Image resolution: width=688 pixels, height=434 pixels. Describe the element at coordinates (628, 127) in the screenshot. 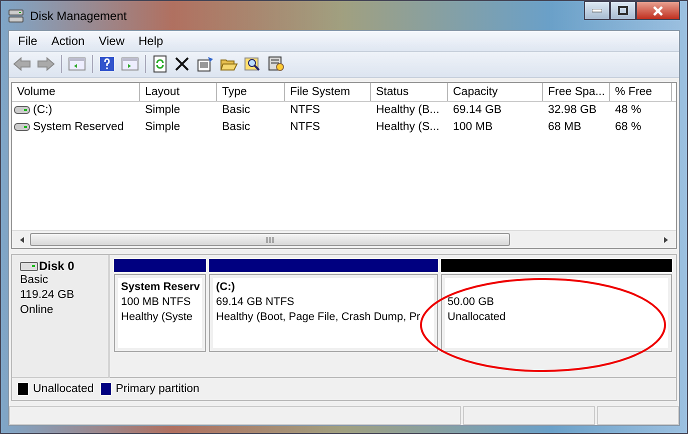

I see `table-cell: 68 %` at that location.